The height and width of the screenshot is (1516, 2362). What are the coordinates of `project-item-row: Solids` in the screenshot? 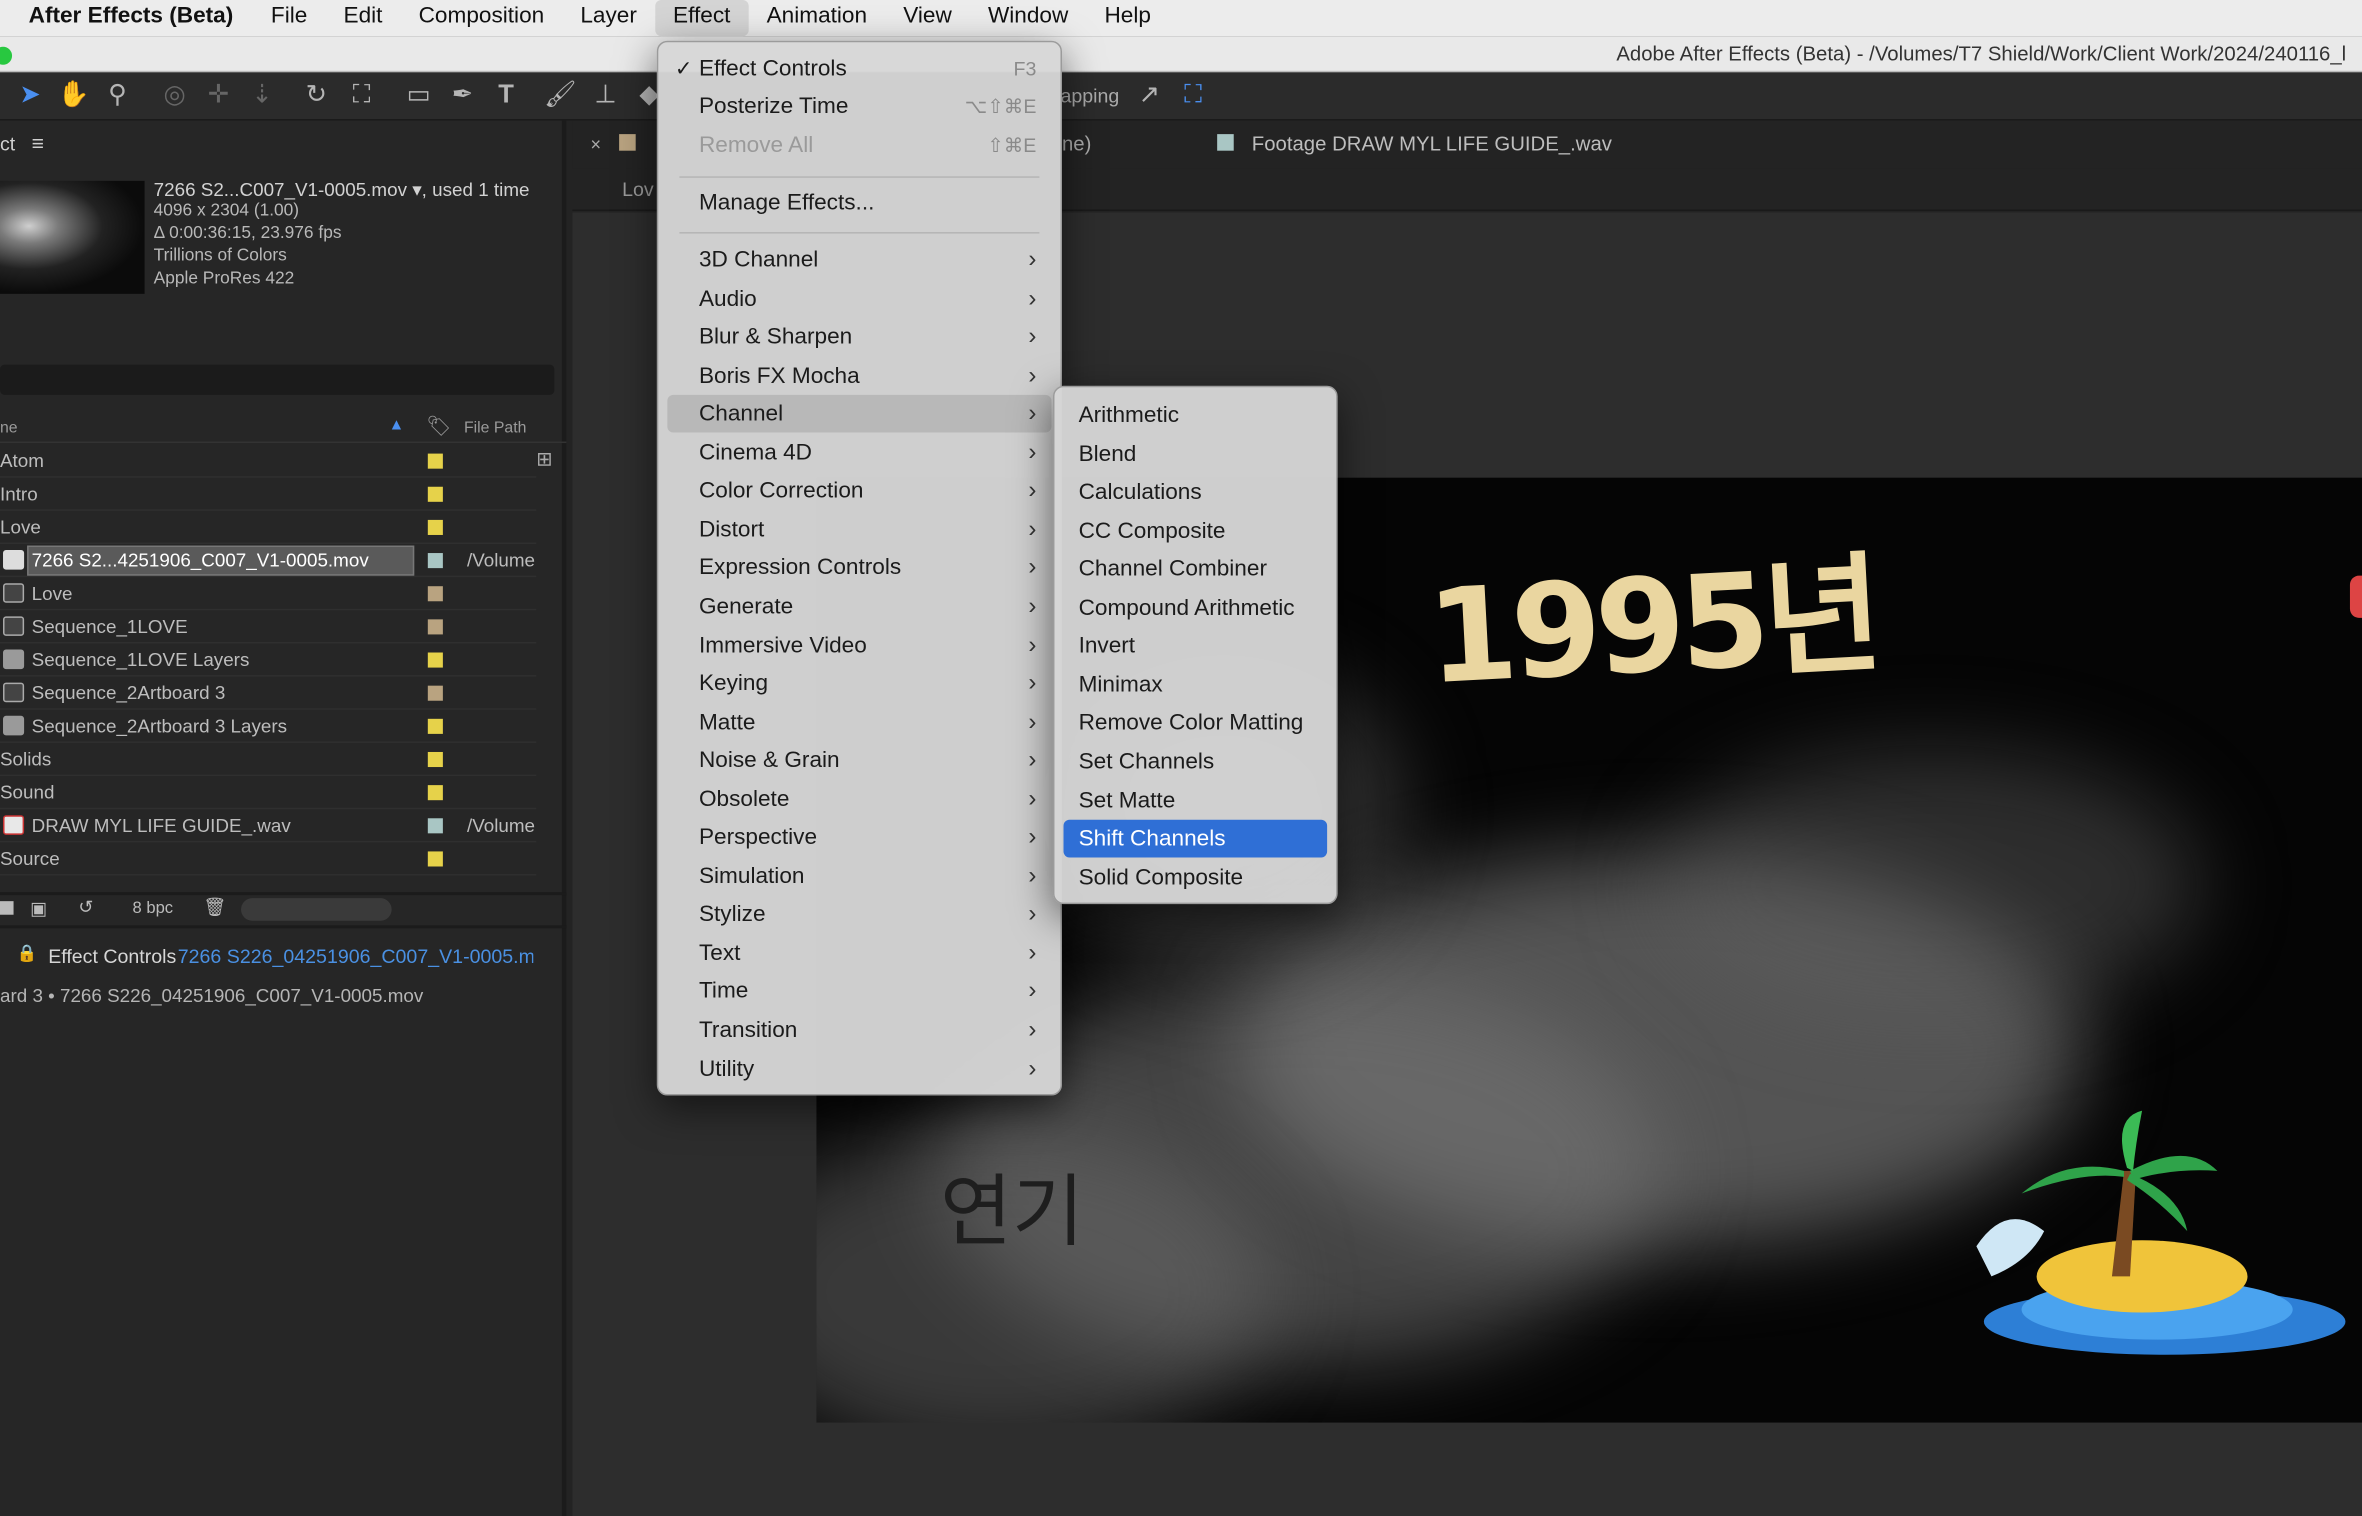 It's located at (268, 760).